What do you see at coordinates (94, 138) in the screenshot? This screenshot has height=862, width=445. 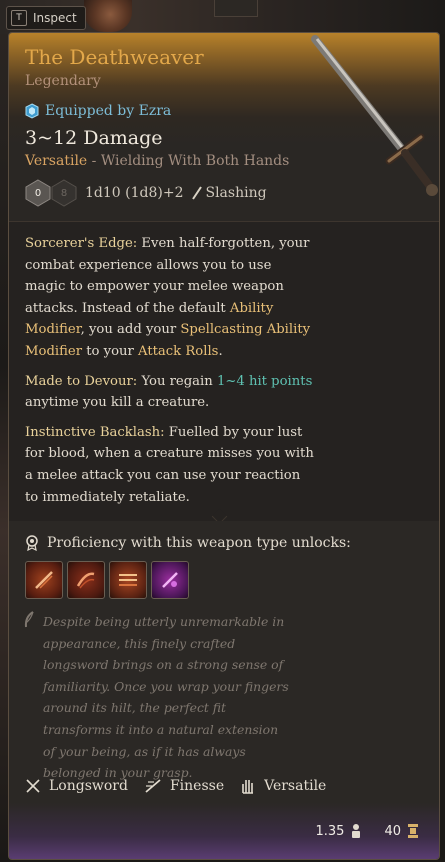 I see `damage-range: 3~12 Damage` at bounding box center [94, 138].